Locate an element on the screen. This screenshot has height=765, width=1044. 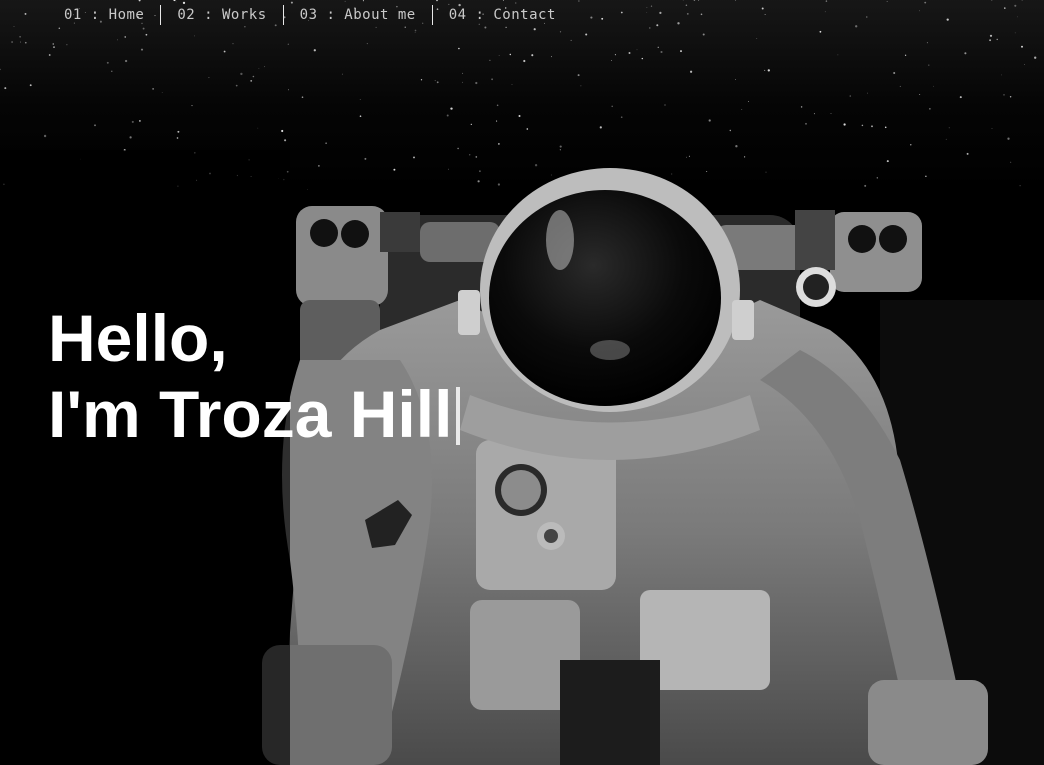
nav-item-about: 03 : About me is located at coordinates (358, 15).